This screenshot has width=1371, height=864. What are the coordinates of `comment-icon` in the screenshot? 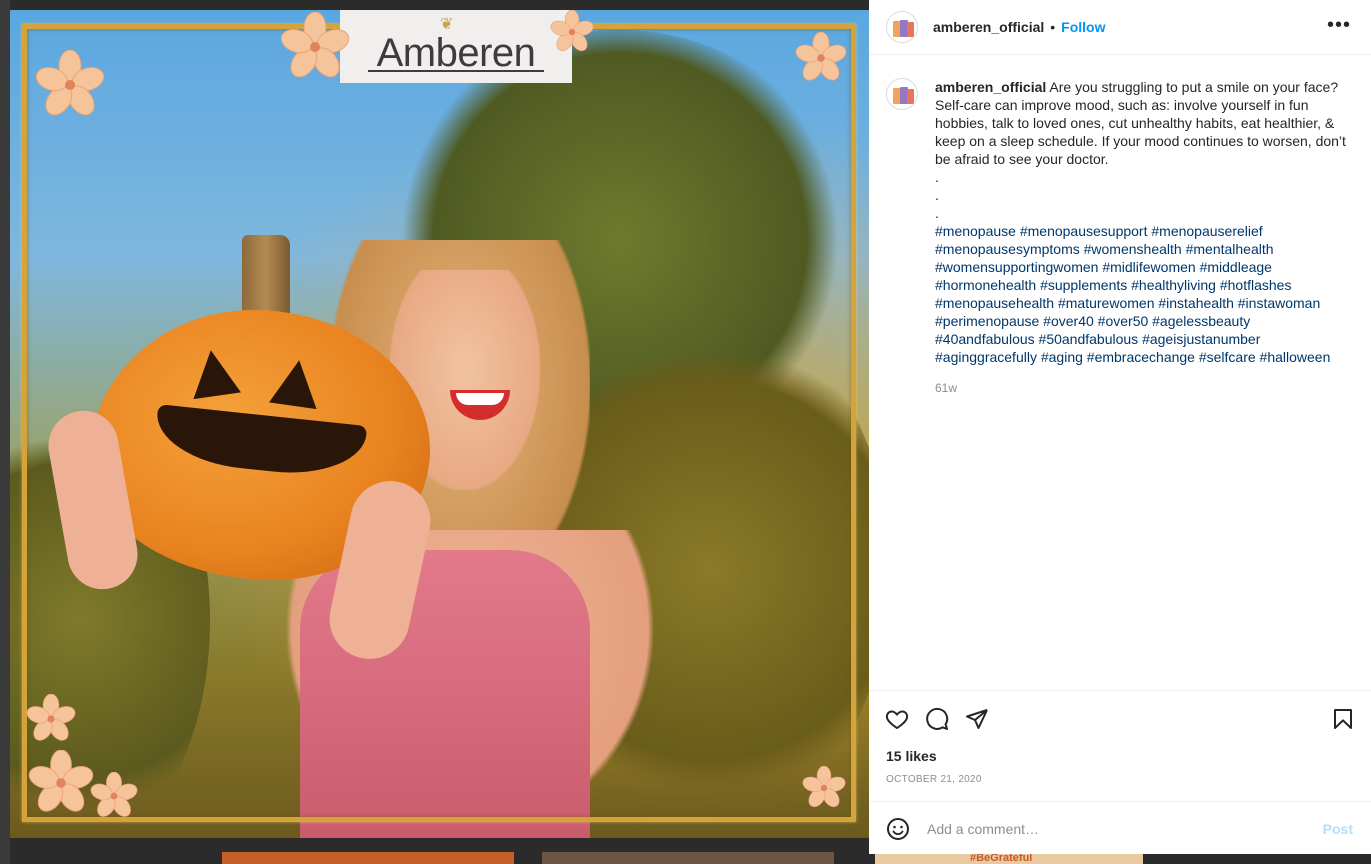 It's located at (937, 719).